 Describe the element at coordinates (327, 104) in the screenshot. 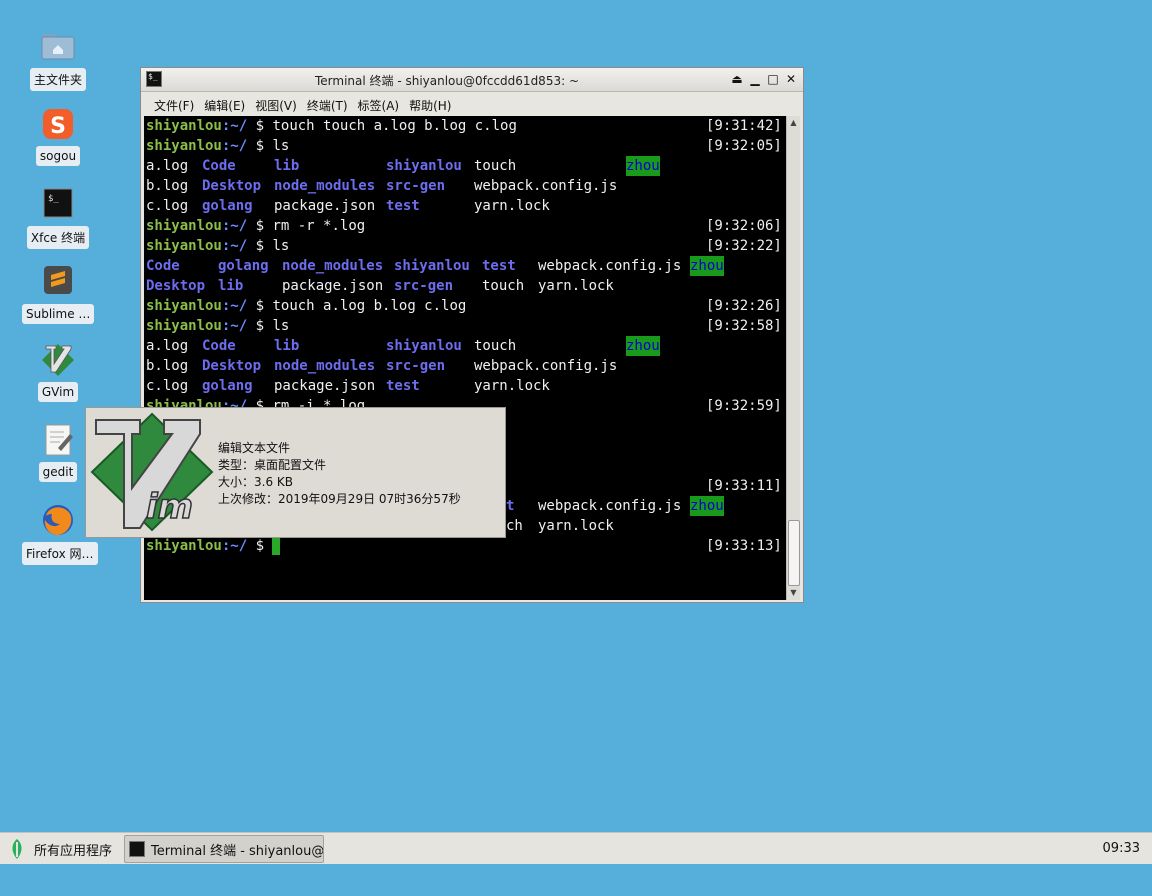

I see `menu-terminal: 终端(T)` at that location.